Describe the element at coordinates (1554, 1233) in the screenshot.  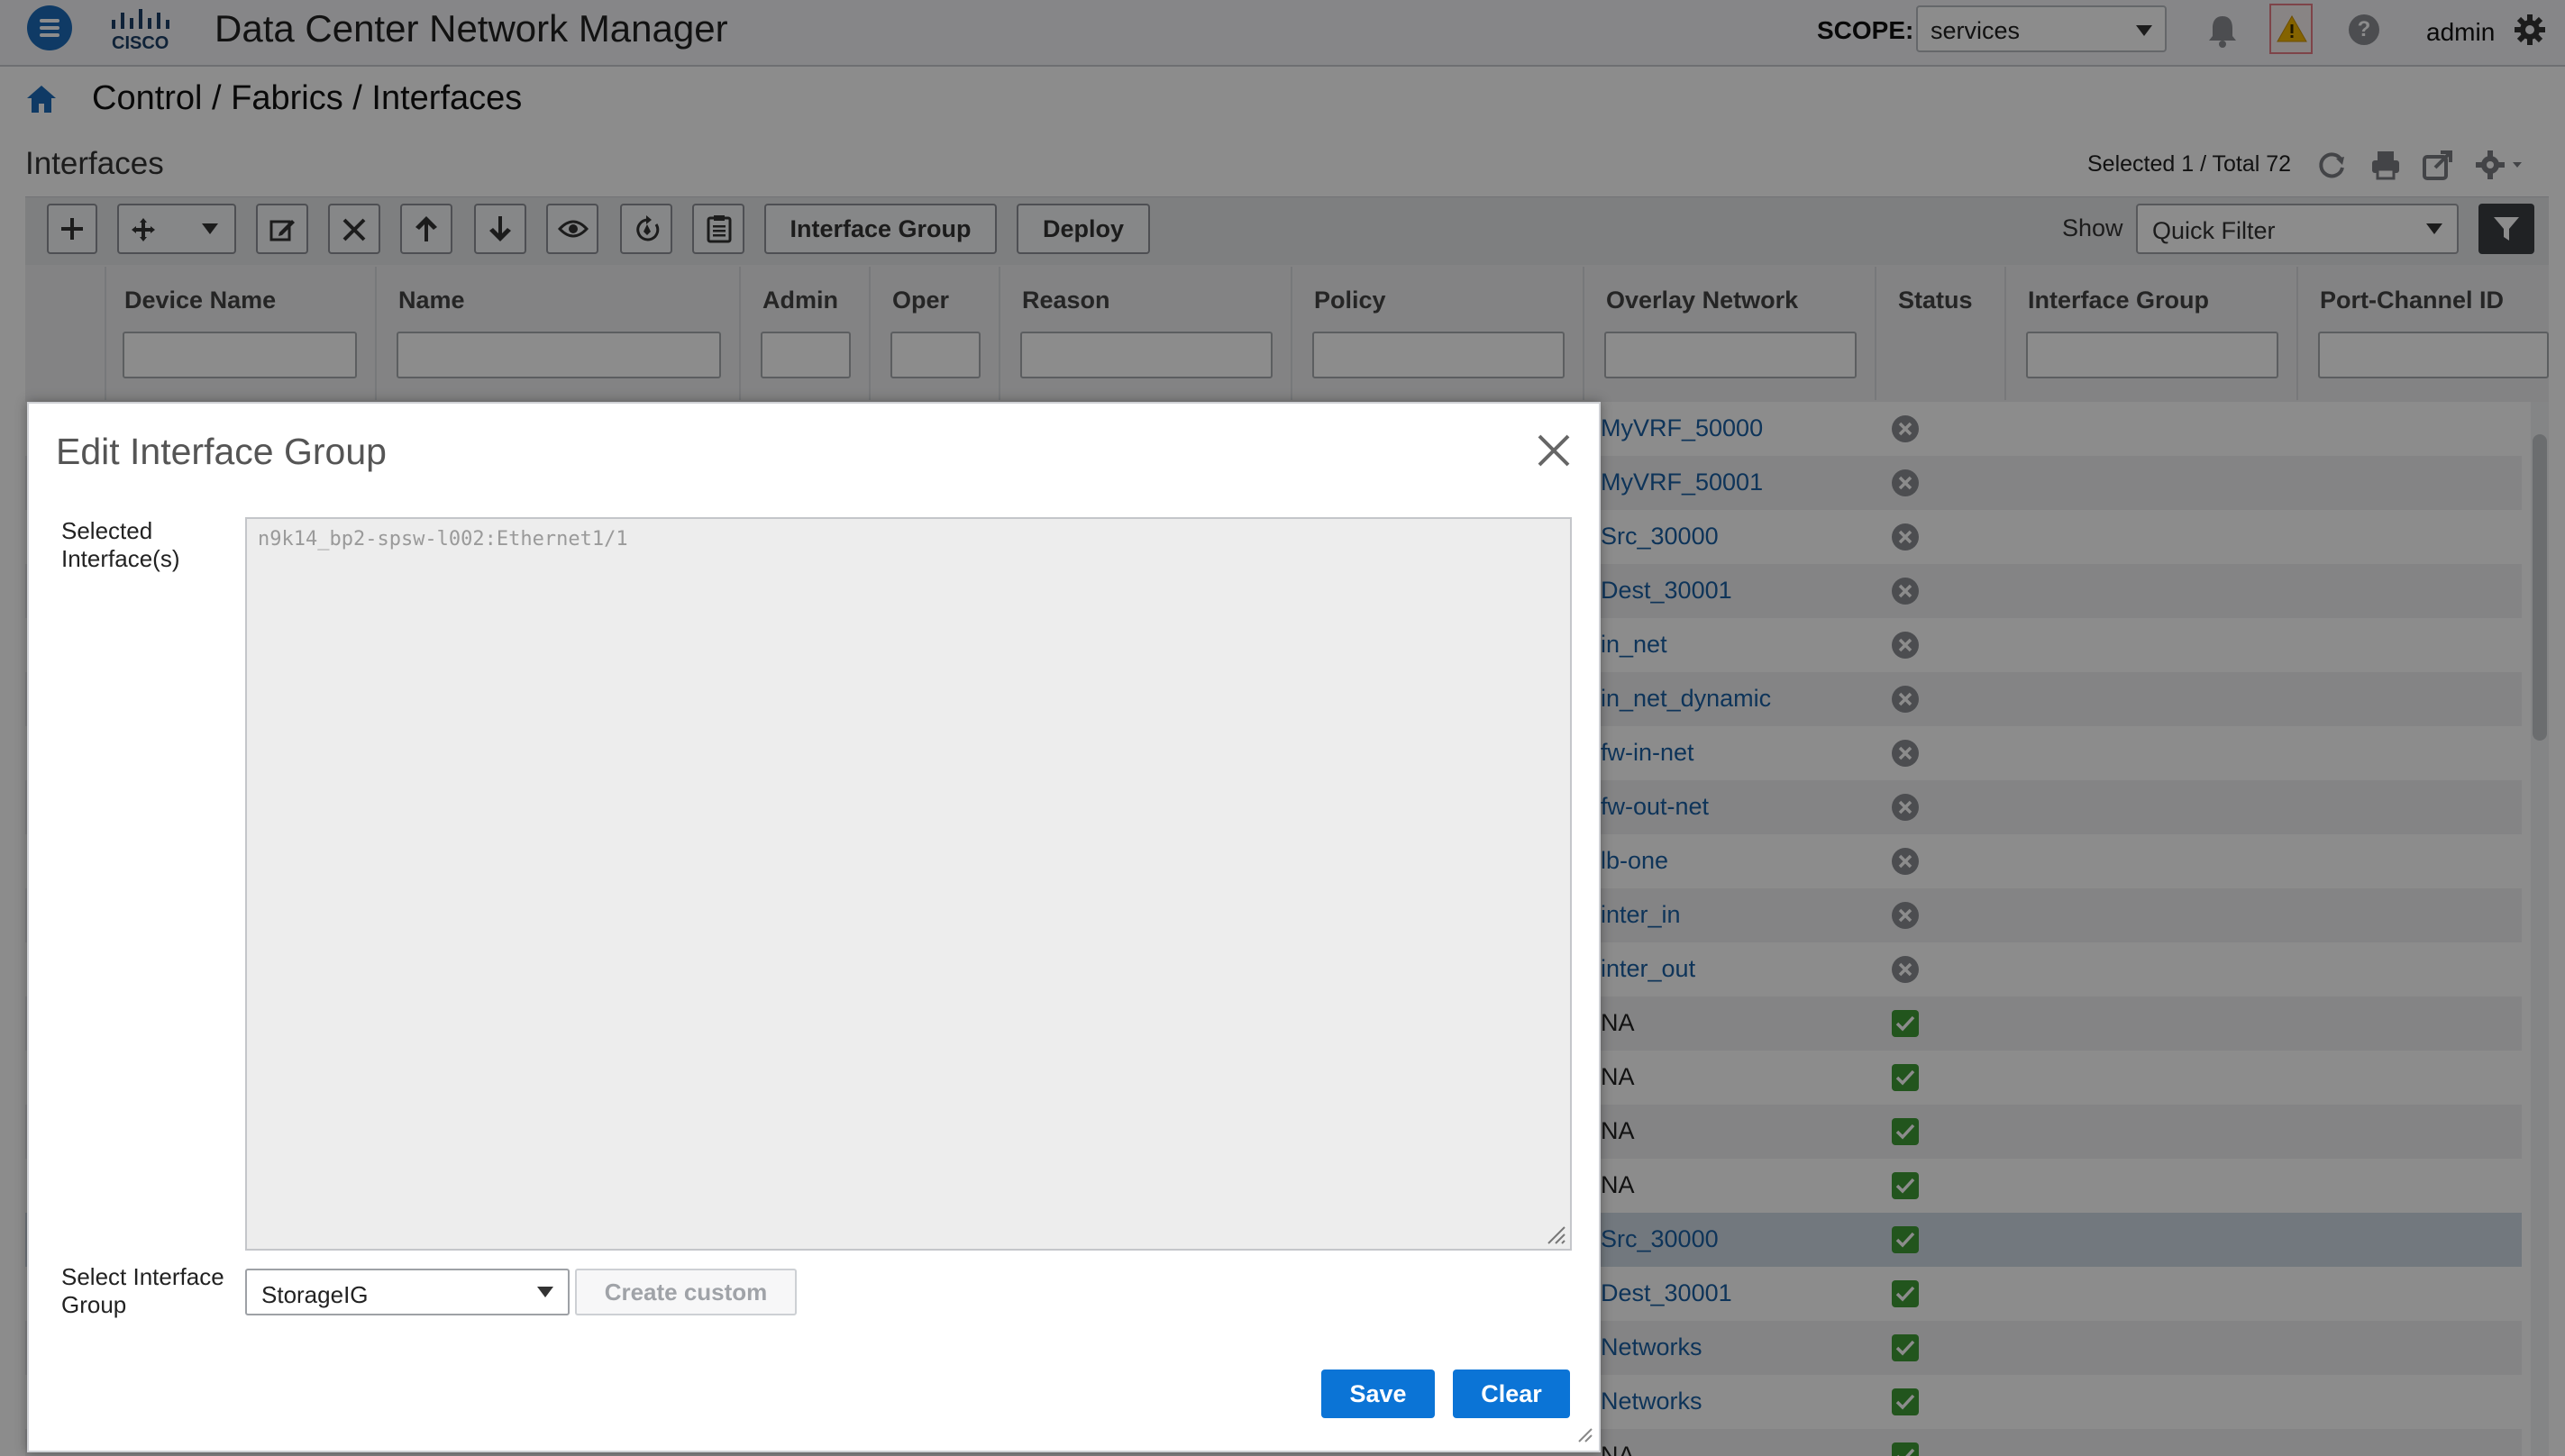
I see `resize-handle-icon` at that location.